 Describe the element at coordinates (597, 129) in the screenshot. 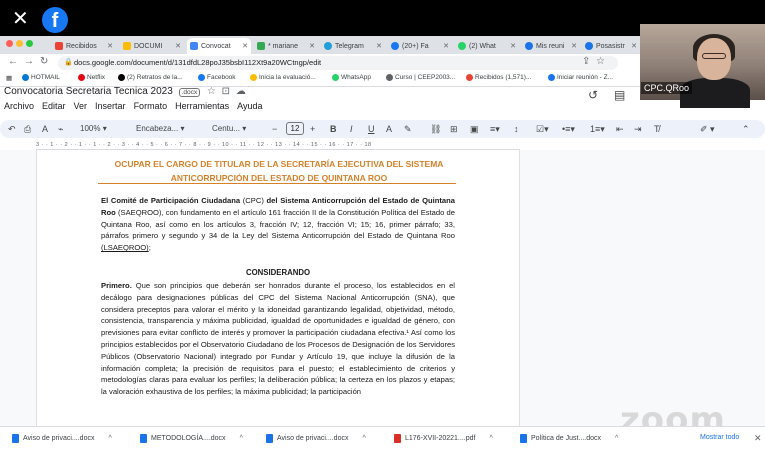

I see `numbered-list-icon: 1≡▾` at that location.